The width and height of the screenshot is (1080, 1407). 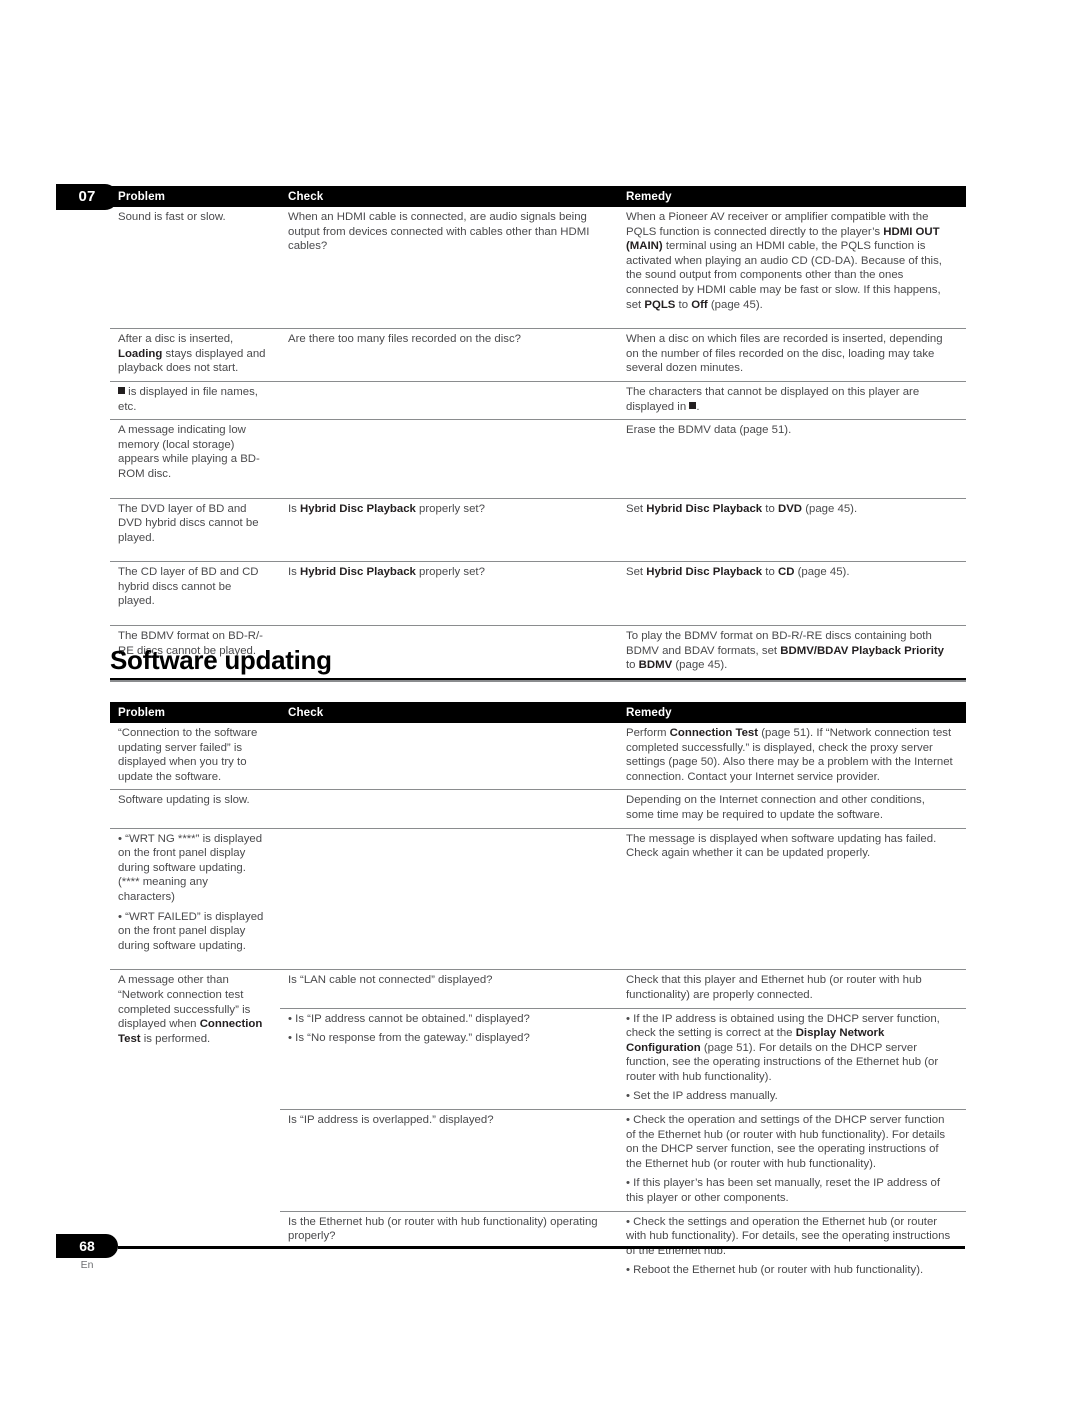 I want to click on section-software-updating-header: Software updating, so click(x=538, y=663).